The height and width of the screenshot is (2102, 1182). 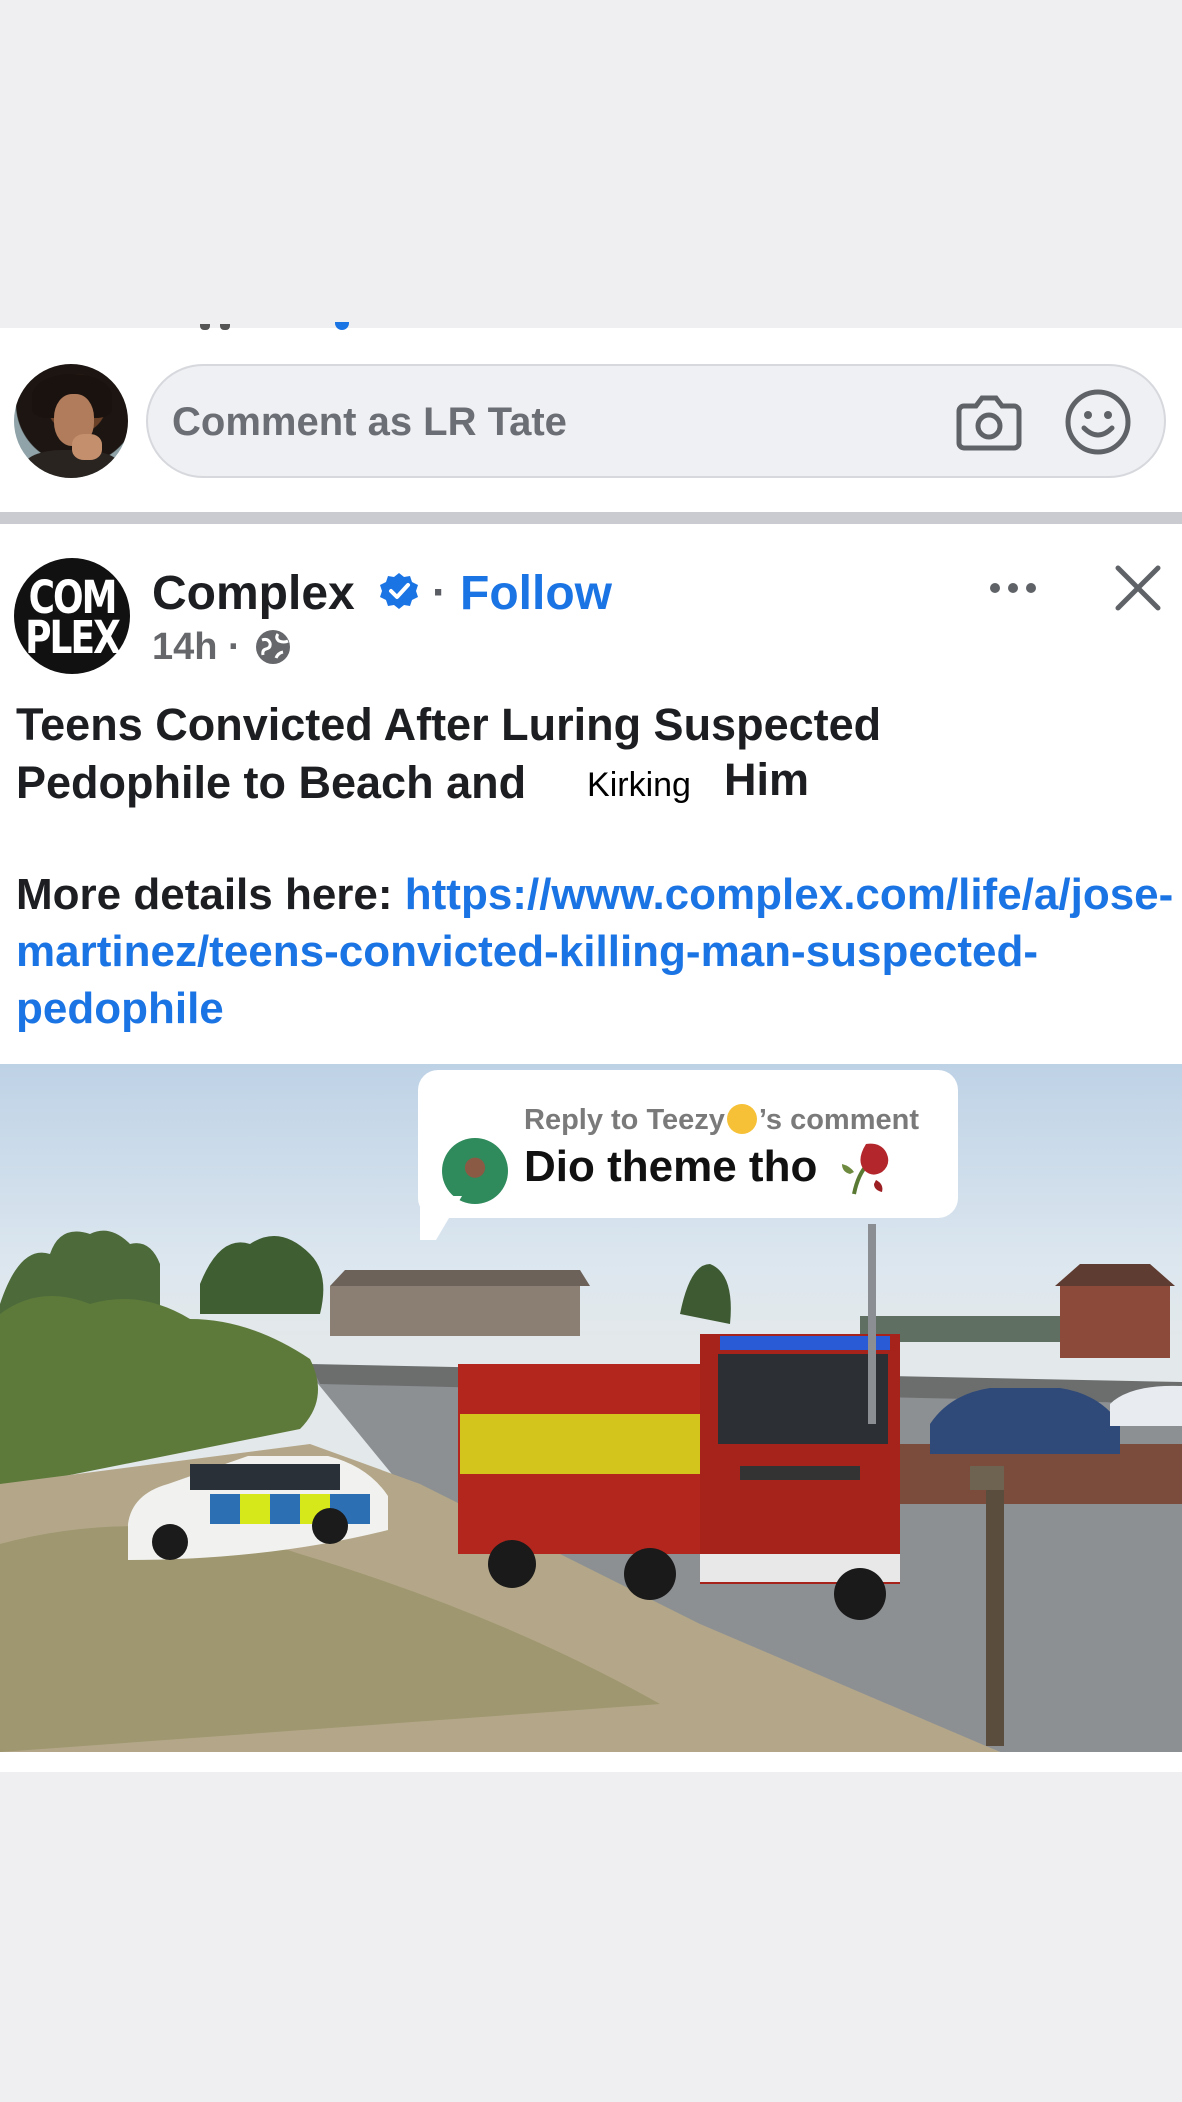 I want to click on follow-button: Follow, so click(x=536, y=593).